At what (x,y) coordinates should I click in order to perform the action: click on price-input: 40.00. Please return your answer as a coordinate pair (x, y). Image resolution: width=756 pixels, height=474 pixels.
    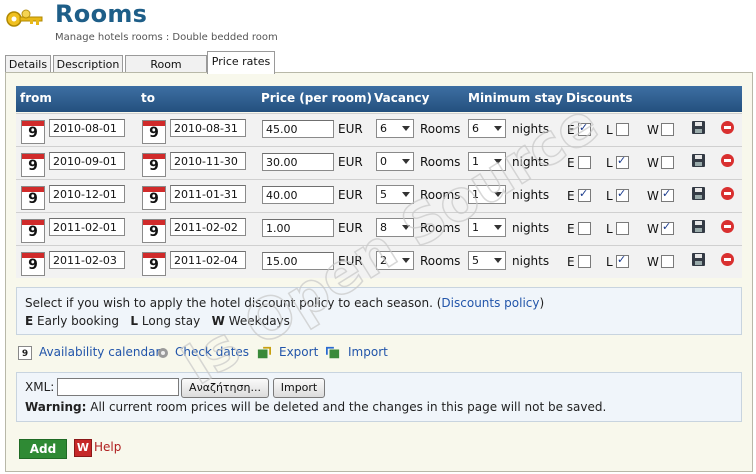
    Looking at the image, I should click on (298, 195).